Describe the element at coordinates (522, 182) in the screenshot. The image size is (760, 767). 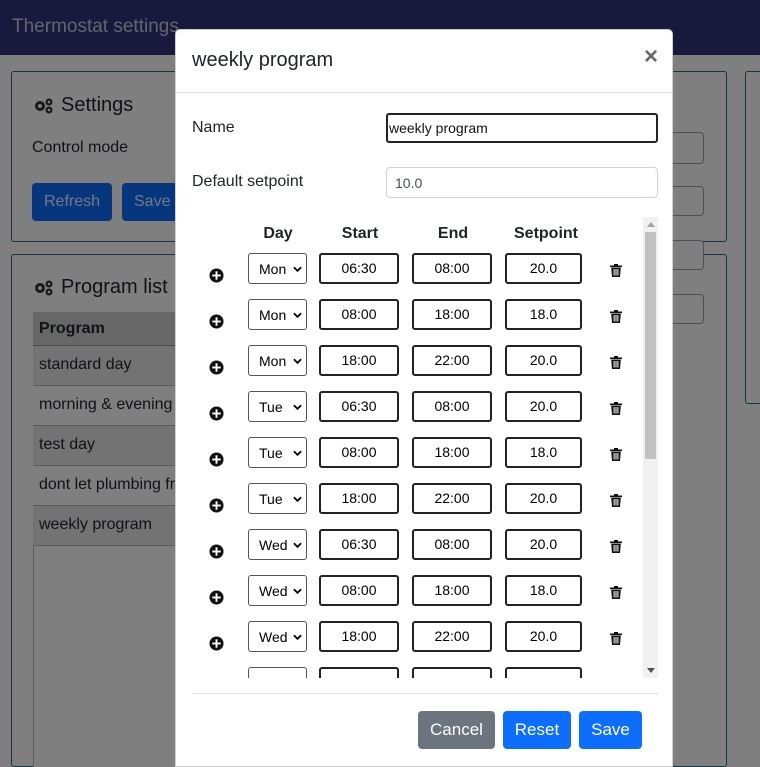
I see `default-setpoint-input` at that location.